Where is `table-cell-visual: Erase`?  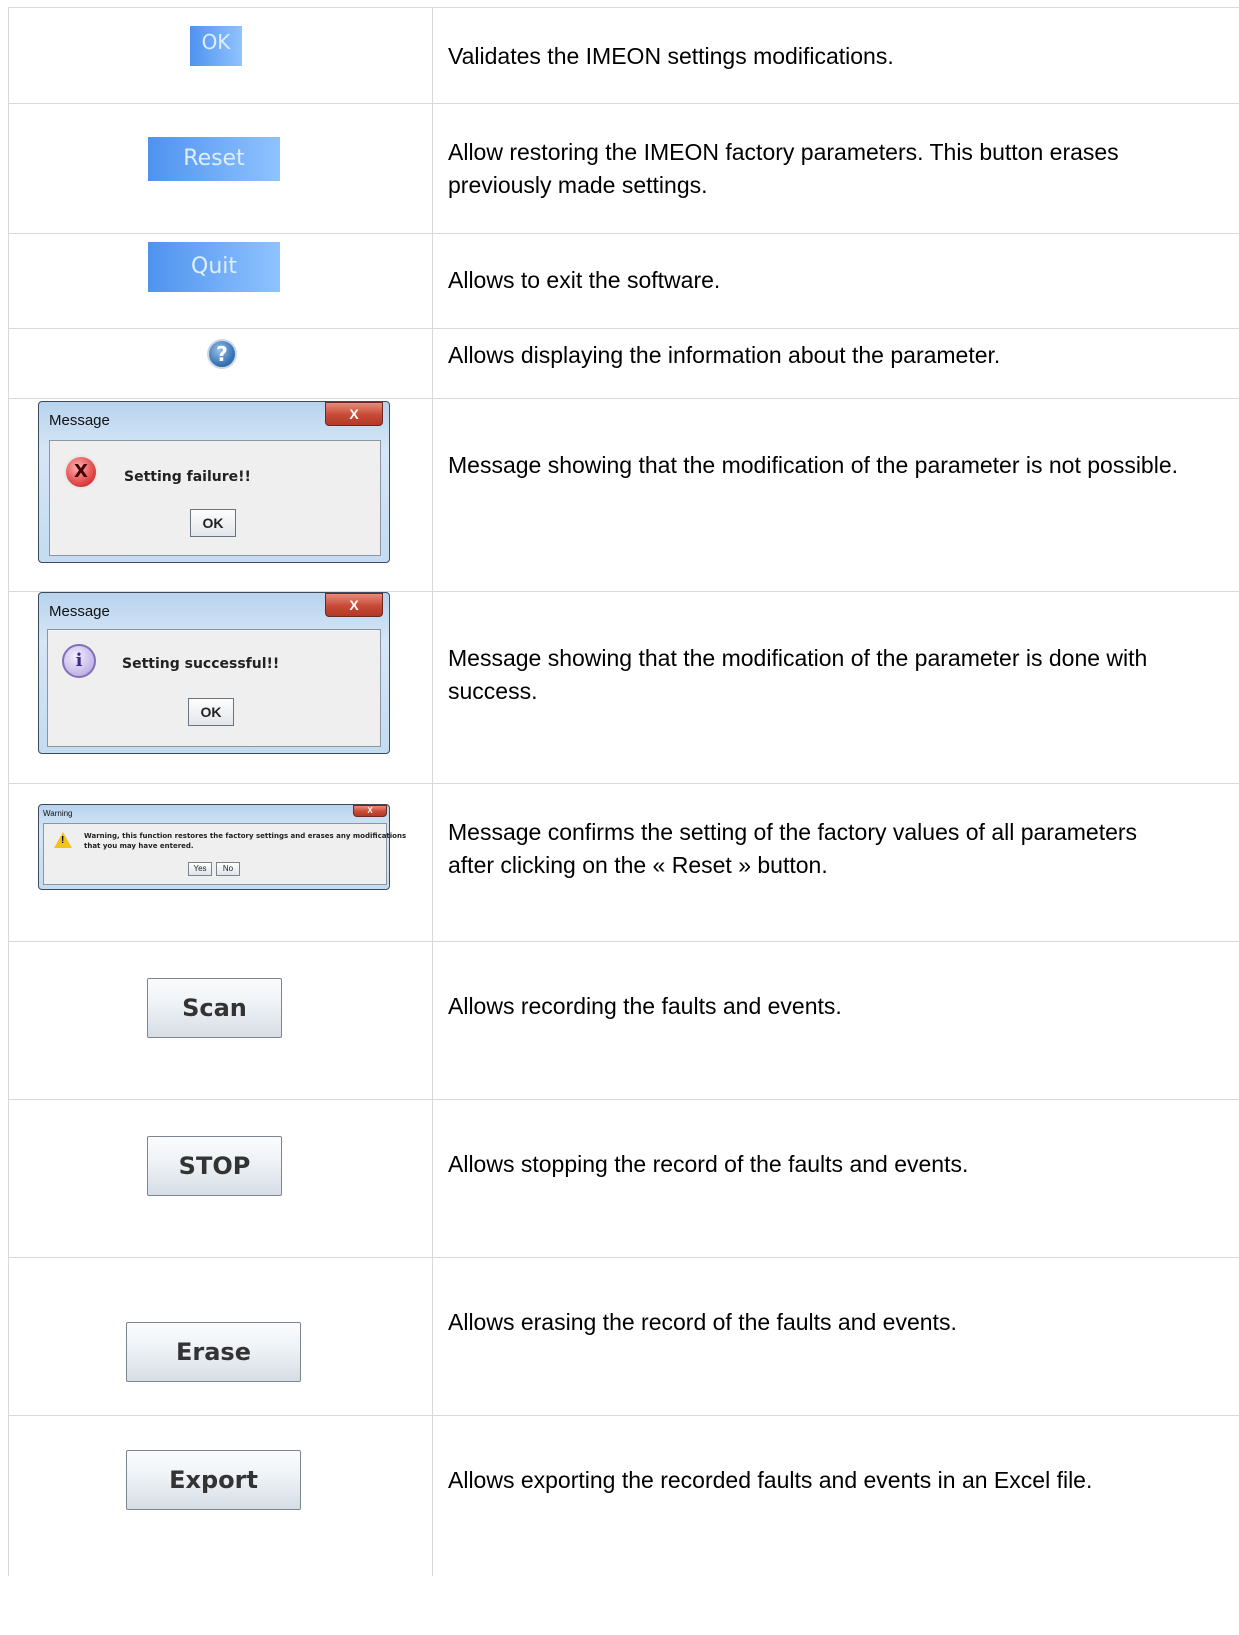
table-cell-visual: Erase is located at coordinates (220, 1336).